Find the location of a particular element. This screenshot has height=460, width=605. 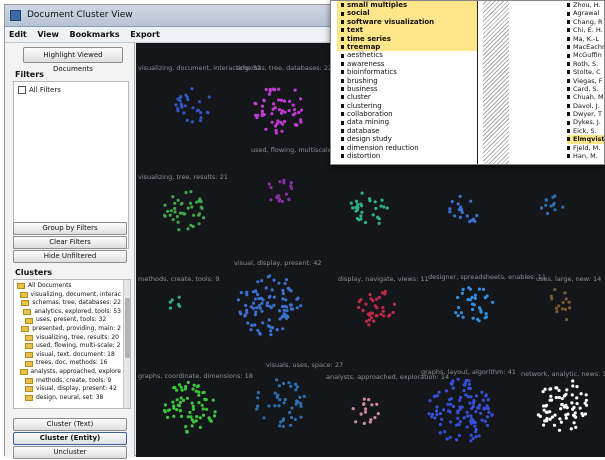

hide-unfiltered-button: Hide Unfiltered is located at coordinates (70, 256).